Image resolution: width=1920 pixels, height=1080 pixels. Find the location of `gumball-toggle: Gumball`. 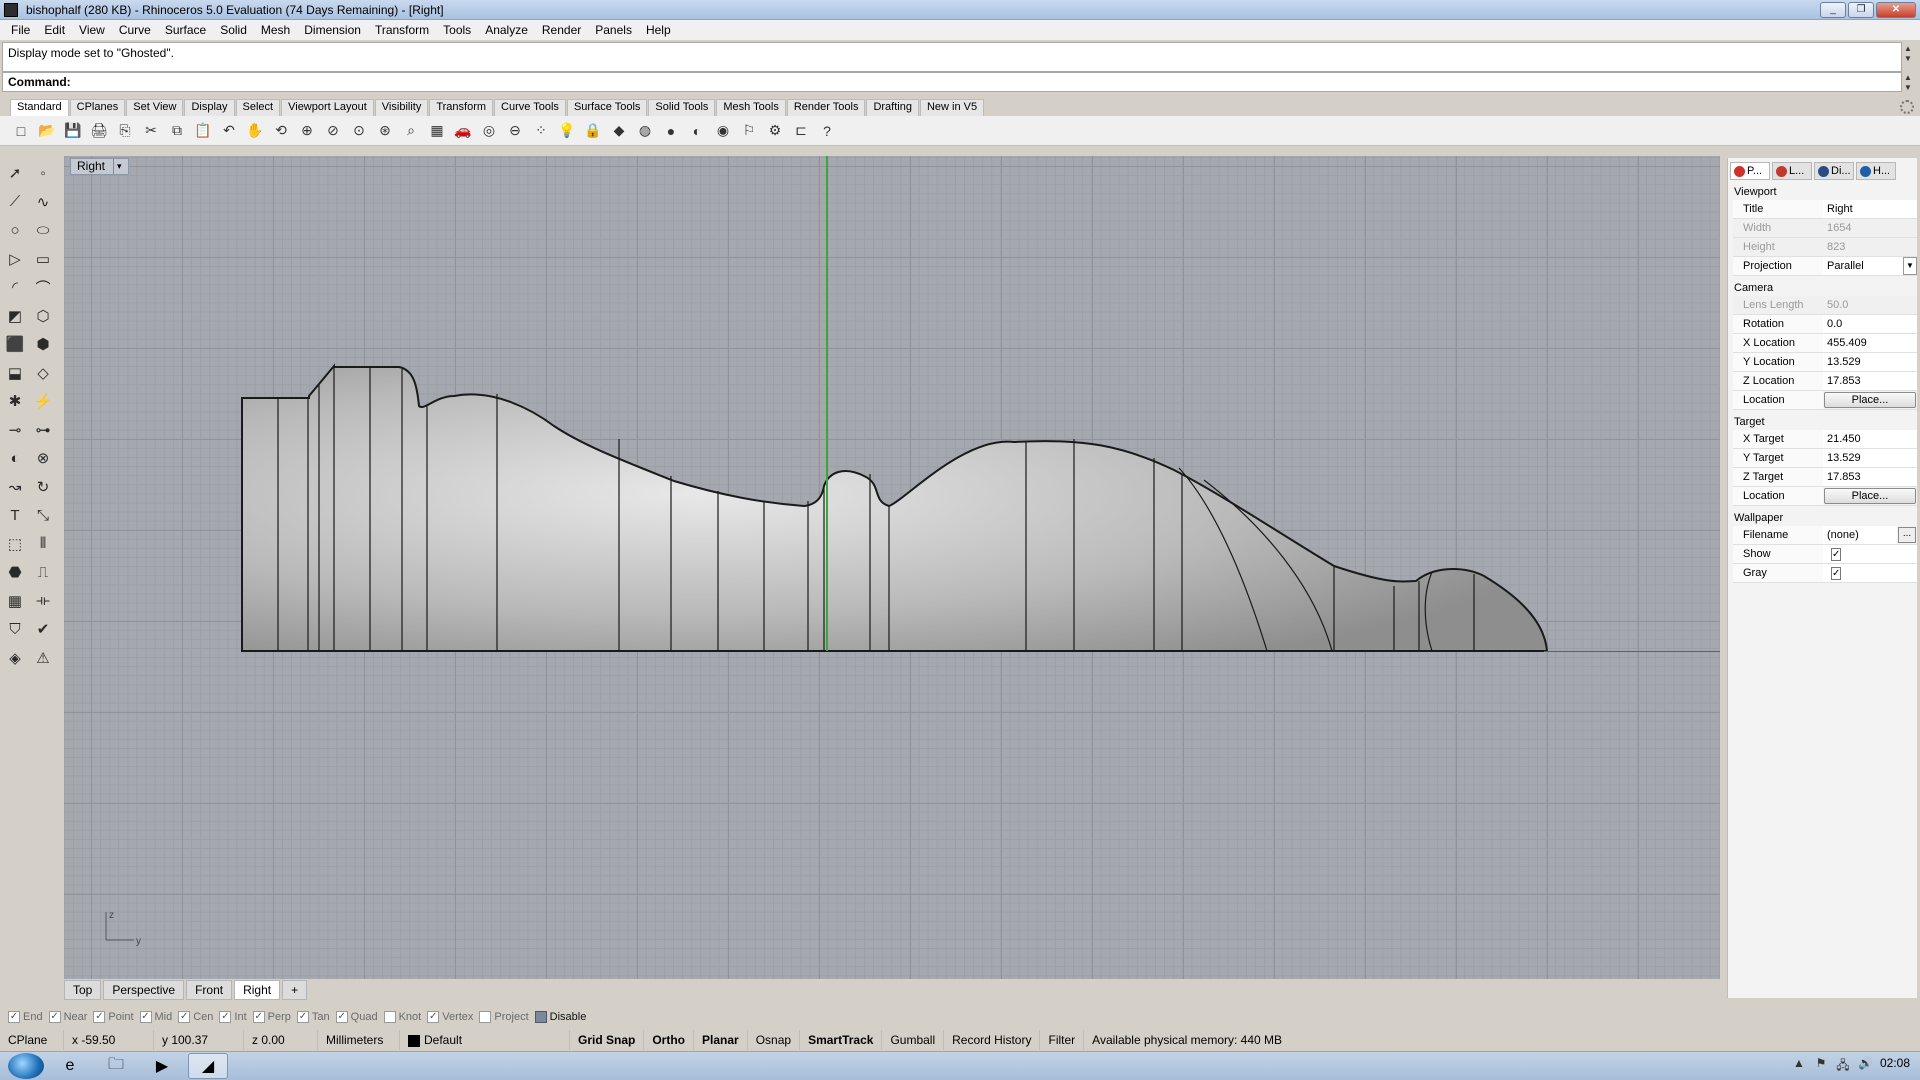

gumball-toggle: Gumball is located at coordinates (913, 1040).